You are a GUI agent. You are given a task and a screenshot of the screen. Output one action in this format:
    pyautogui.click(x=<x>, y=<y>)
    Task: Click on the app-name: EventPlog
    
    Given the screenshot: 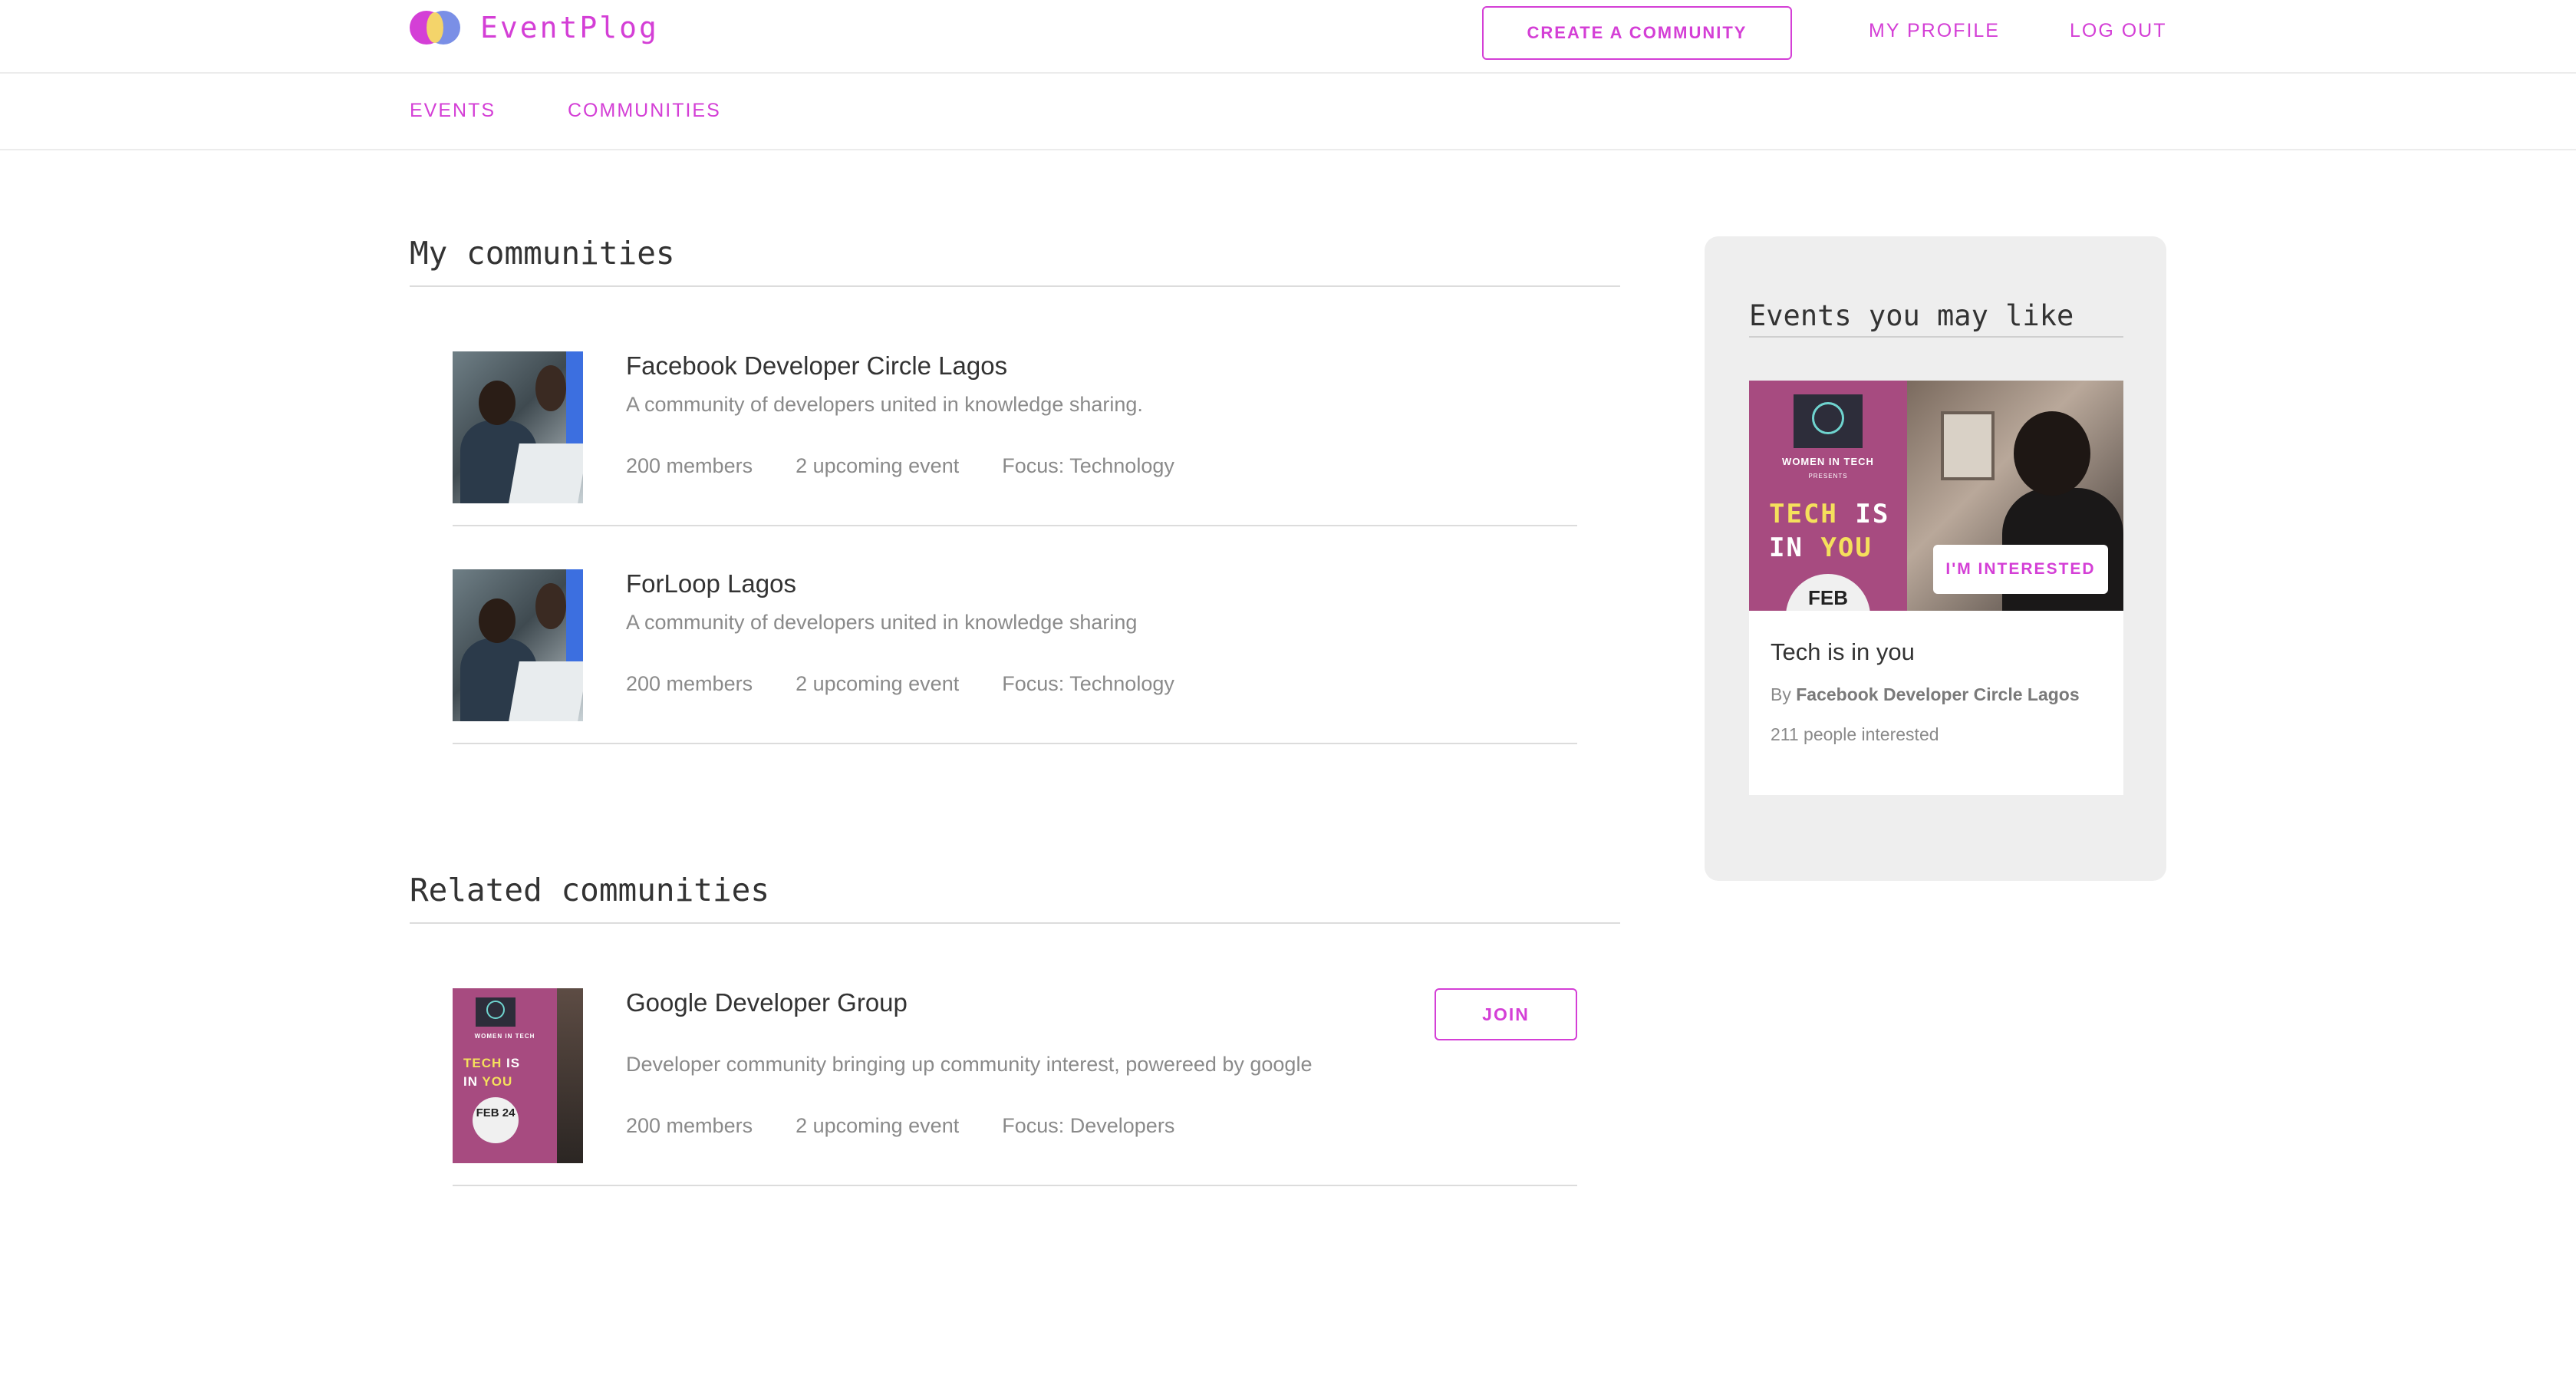 What is the action you would take?
    pyautogui.click(x=569, y=28)
    